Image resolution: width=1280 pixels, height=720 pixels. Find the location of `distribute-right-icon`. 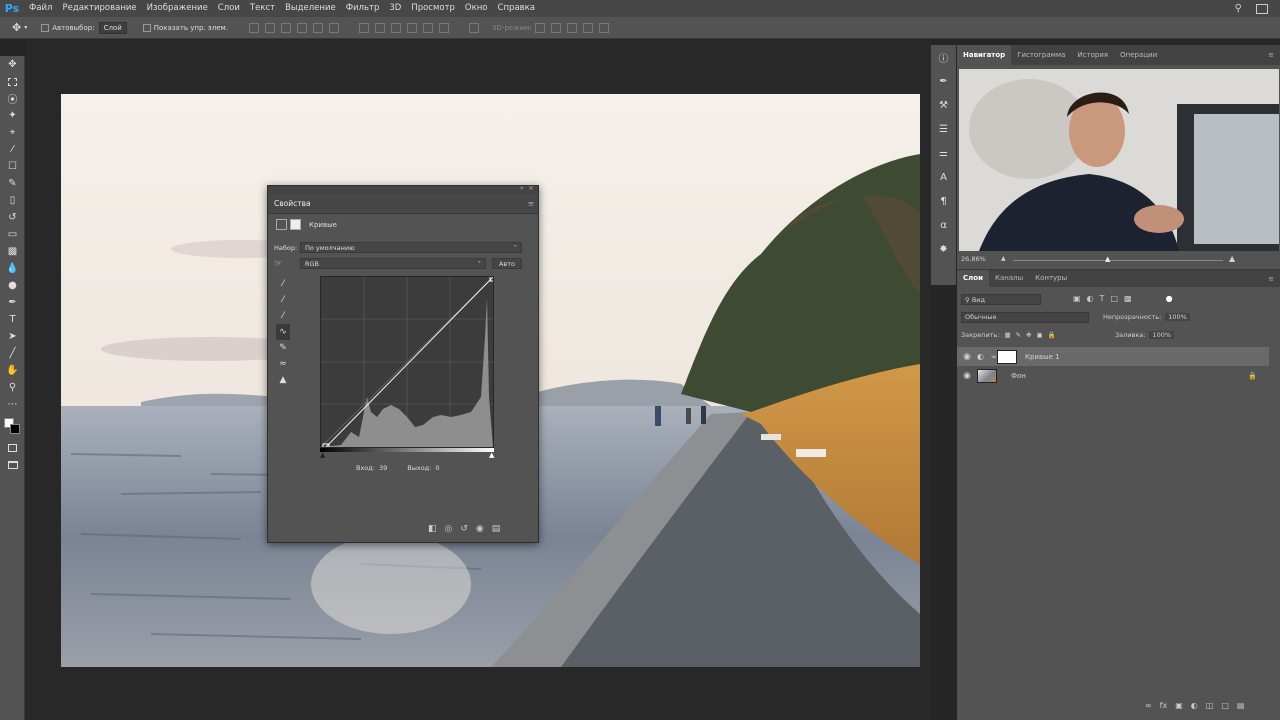

distribute-right-icon is located at coordinates (444, 27).